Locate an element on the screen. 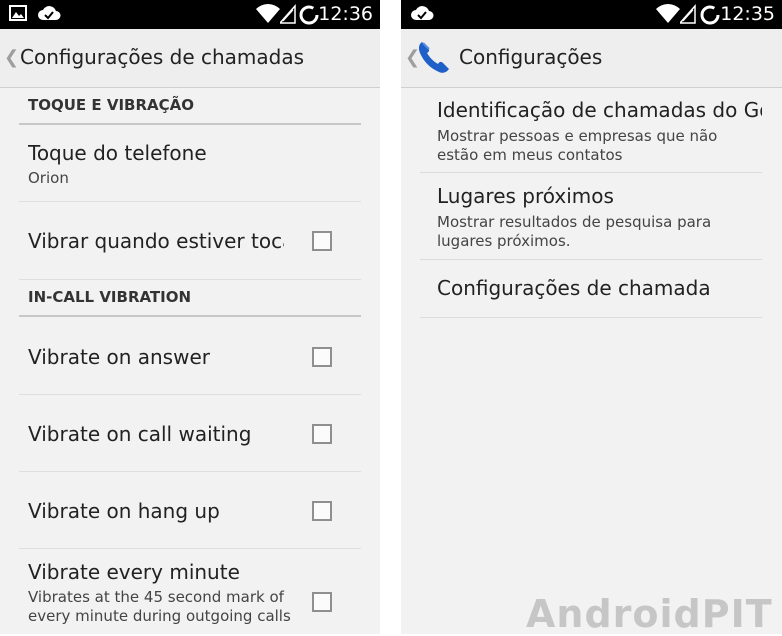 The height and width of the screenshot is (636, 782). vibrate-ringing-checkbox is located at coordinates (322, 241).